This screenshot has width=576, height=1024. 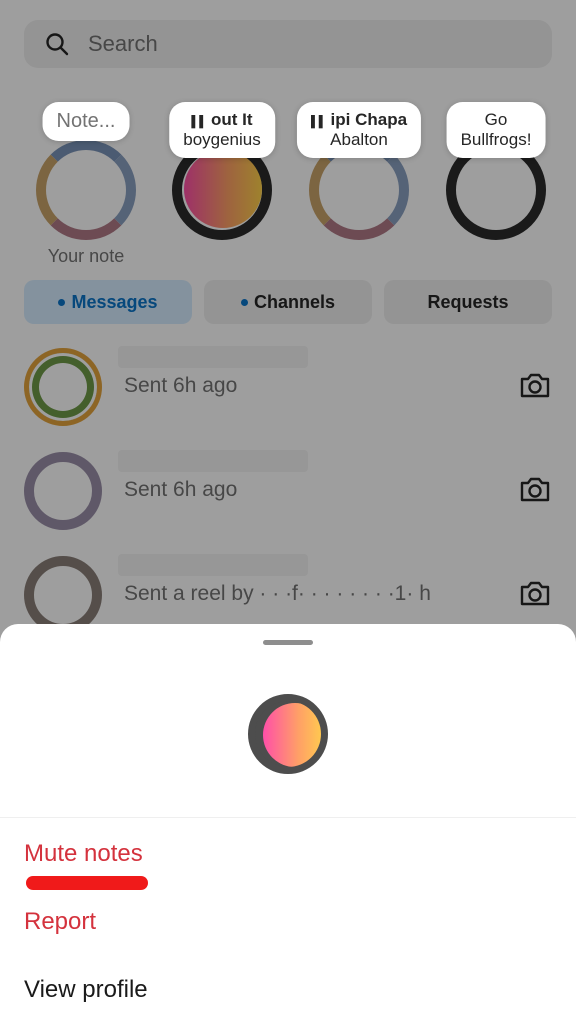 I want to click on note-bubble: Go Bullfrogs!, so click(x=496, y=130).